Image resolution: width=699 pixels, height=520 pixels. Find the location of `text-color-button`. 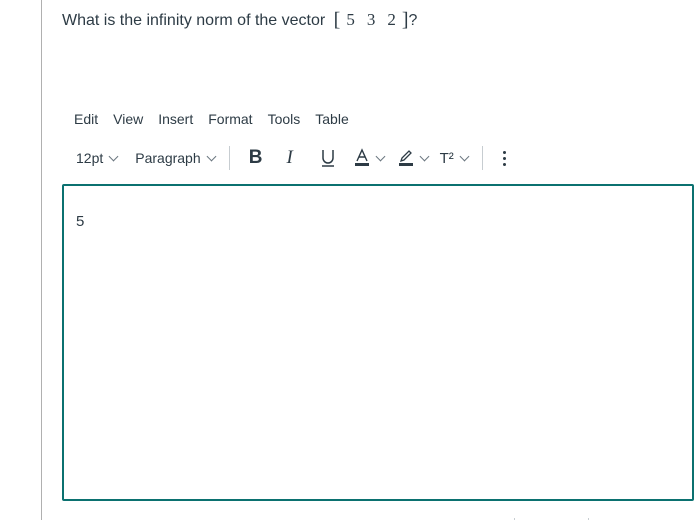

text-color-button is located at coordinates (370, 158).